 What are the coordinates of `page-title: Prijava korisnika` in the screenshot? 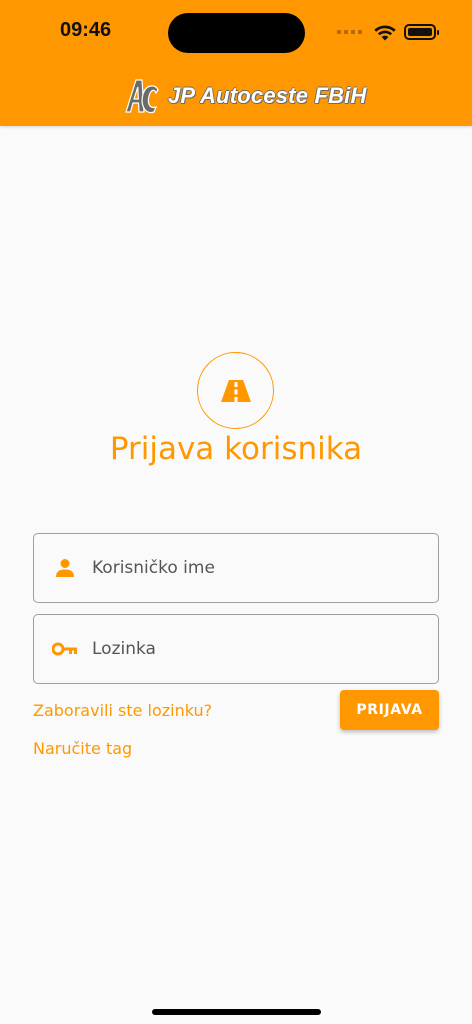 It's located at (236, 449).